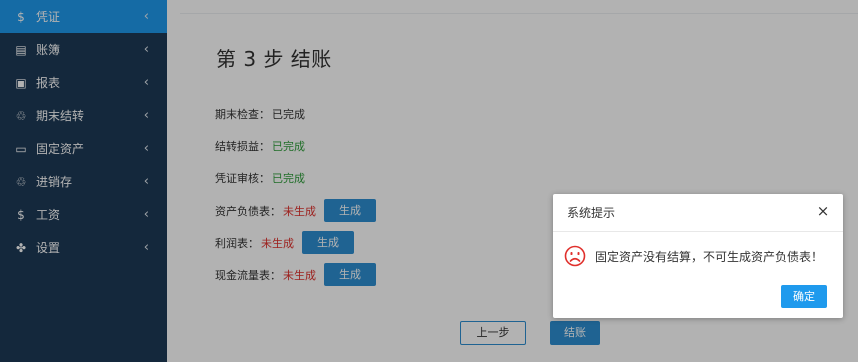 The width and height of the screenshot is (858, 362). What do you see at coordinates (823, 211) in the screenshot?
I see `close-icon: ×` at bounding box center [823, 211].